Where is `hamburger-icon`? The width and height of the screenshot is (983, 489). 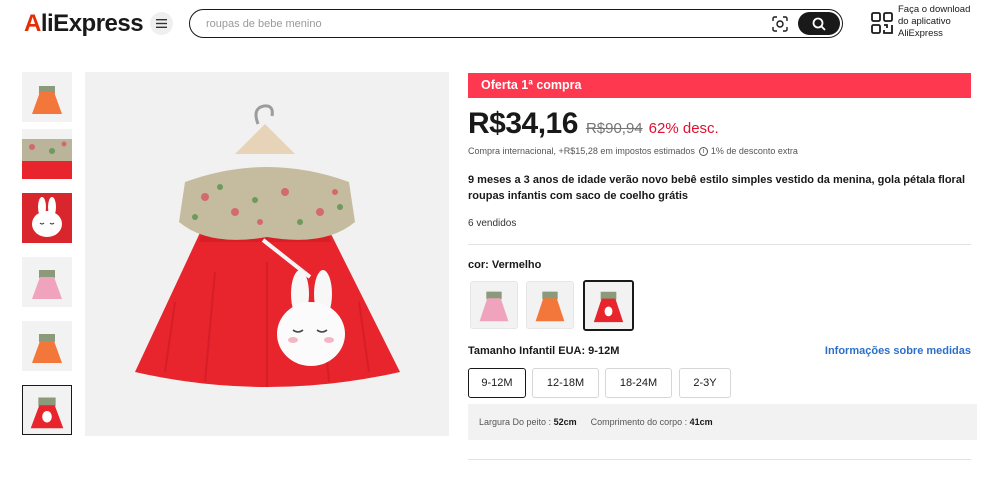 hamburger-icon is located at coordinates (161, 23).